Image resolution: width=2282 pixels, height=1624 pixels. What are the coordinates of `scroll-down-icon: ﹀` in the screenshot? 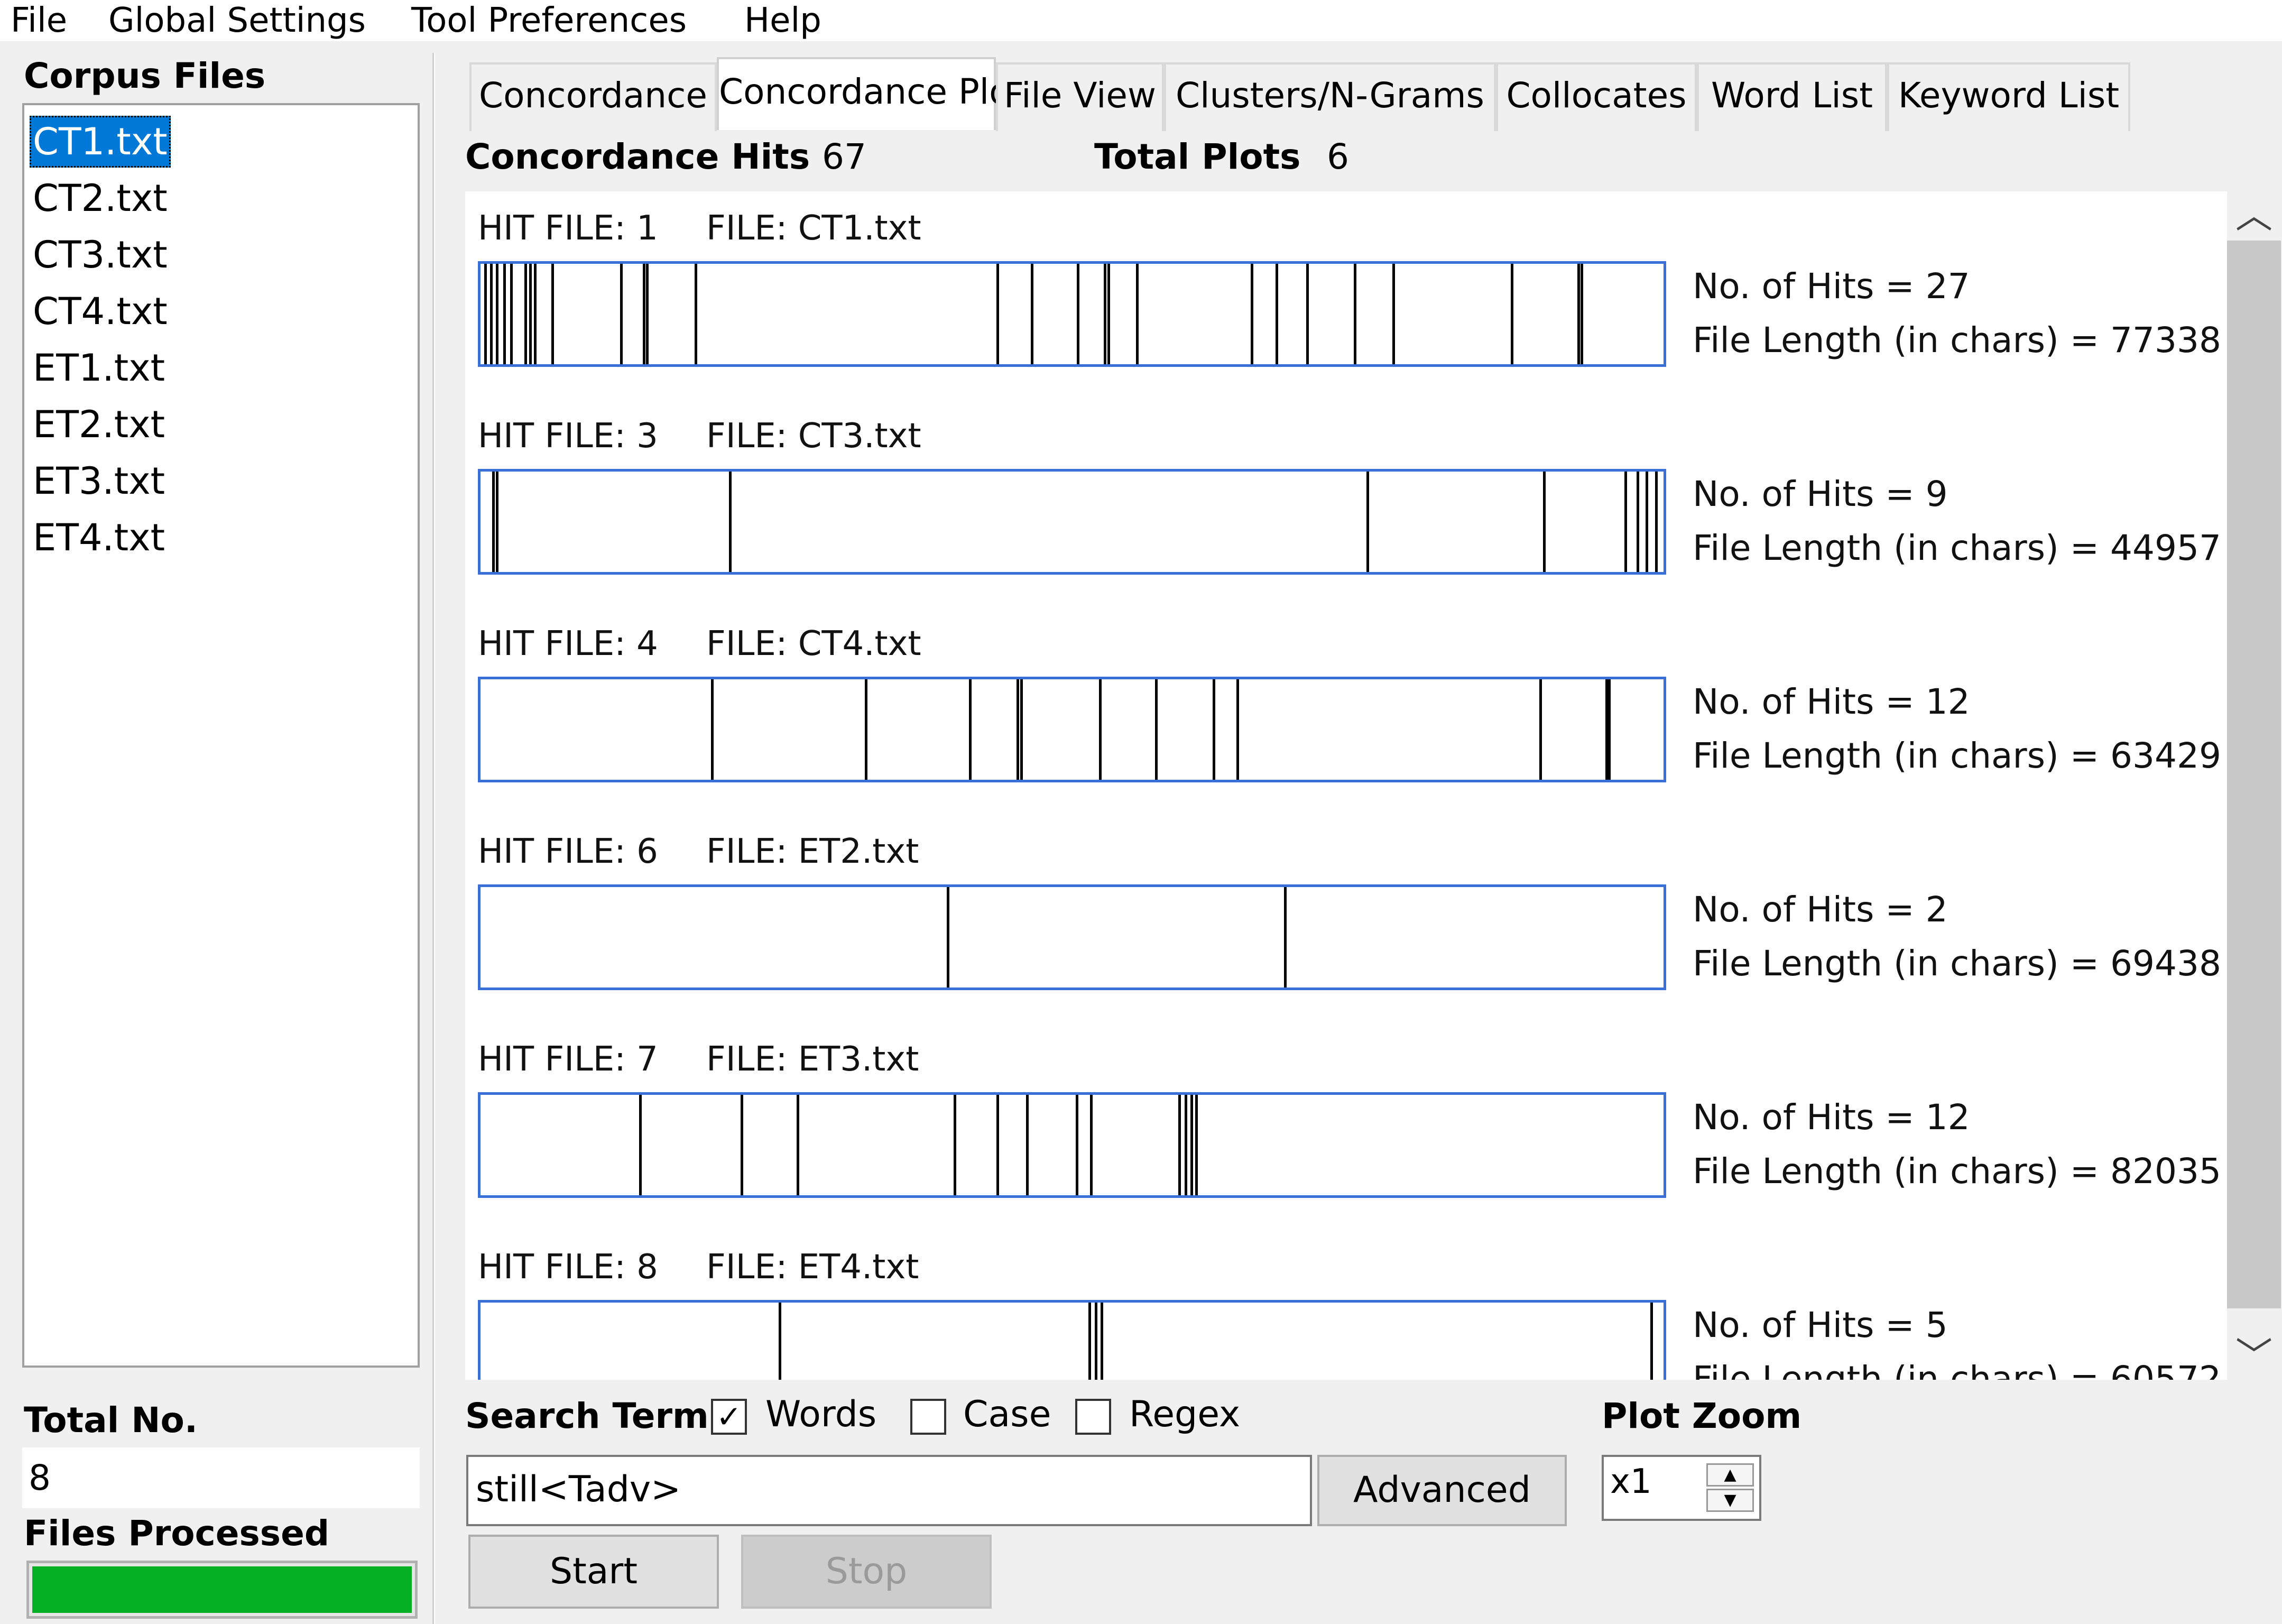 It's located at (2254, 1356).